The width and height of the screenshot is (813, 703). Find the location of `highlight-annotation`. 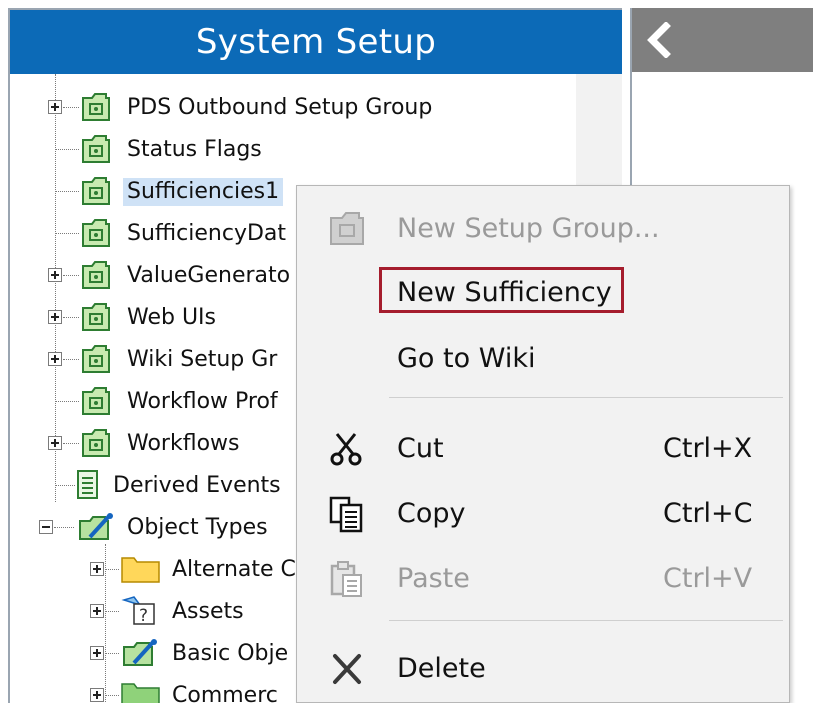

highlight-annotation is located at coordinates (501, 290).